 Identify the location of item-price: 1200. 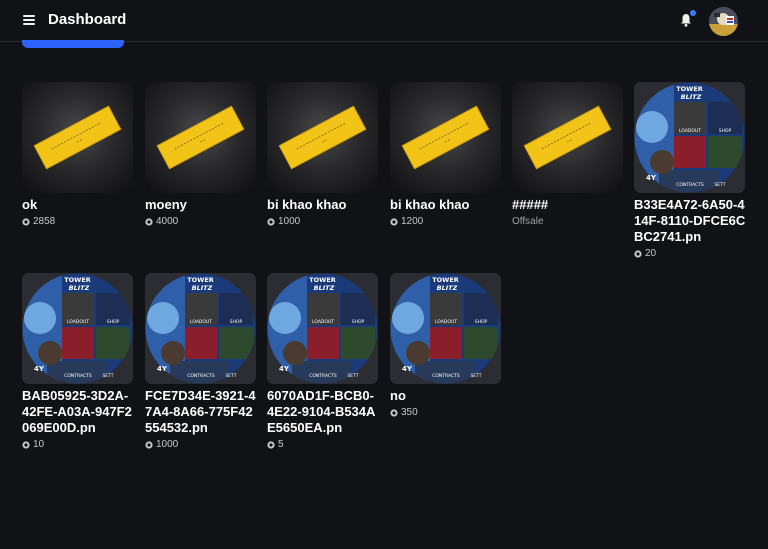
(446, 221).